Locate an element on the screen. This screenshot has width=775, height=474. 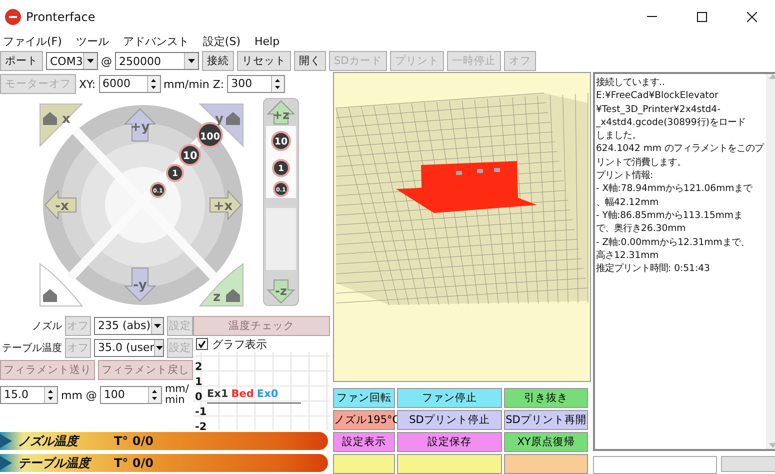
menu-item: ツール is located at coordinates (92, 41).